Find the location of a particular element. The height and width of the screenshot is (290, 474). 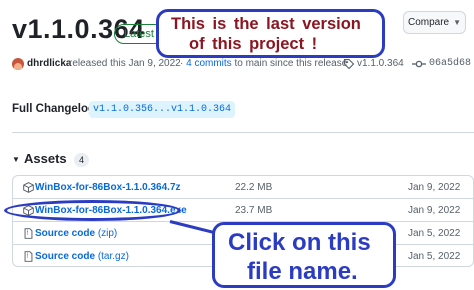

assets-title: Assets is located at coordinates (45, 158).